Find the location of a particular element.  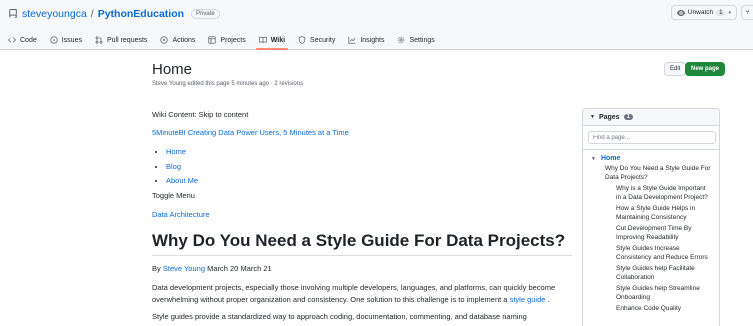

page-title: Home is located at coordinates (172, 69).